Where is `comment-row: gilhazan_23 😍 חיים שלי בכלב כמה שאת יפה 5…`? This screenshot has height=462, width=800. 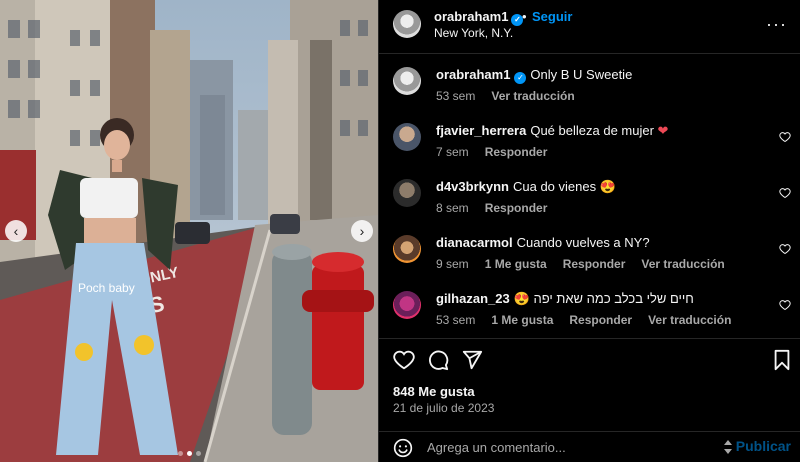 comment-row: gilhazan_23 😍 חיים שלי בכלב כמה שאת יפה 5… is located at coordinates (589, 307).